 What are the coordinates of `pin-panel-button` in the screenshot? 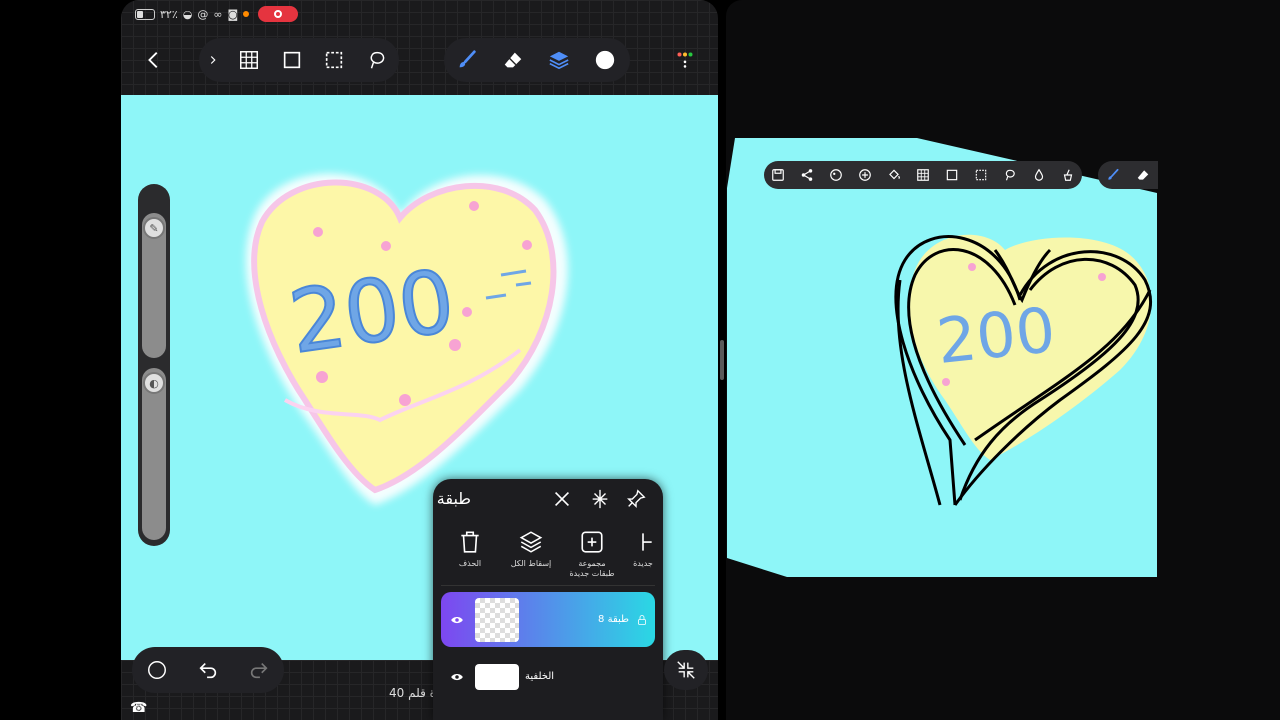 It's located at (636, 499).